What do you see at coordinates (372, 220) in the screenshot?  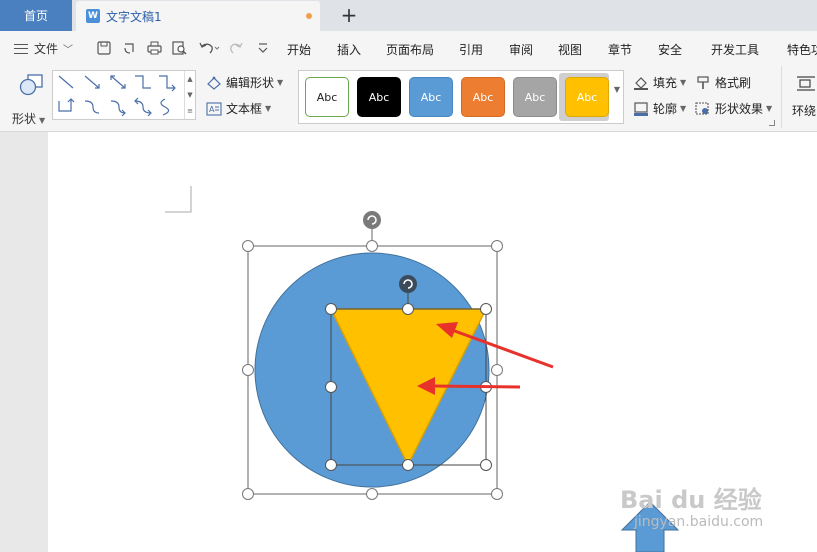 I see `circle-rotate-handle` at bounding box center [372, 220].